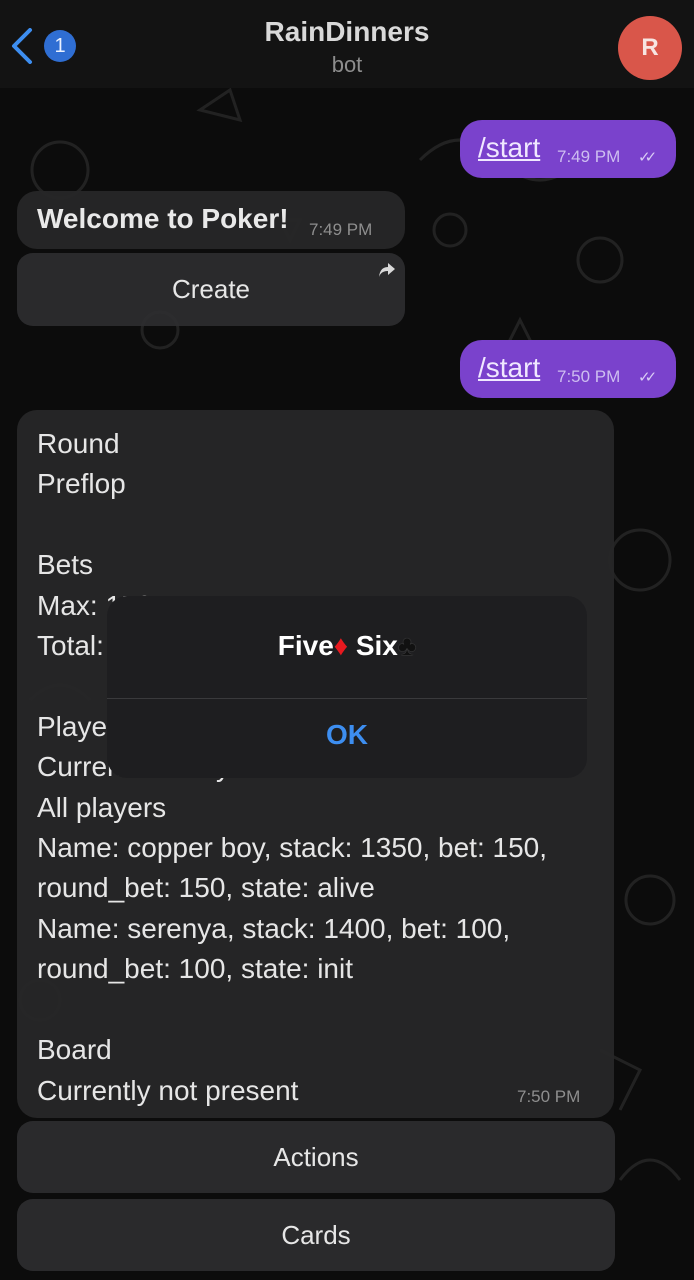  I want to click on actions-button: Actions, so click(316, 1157).